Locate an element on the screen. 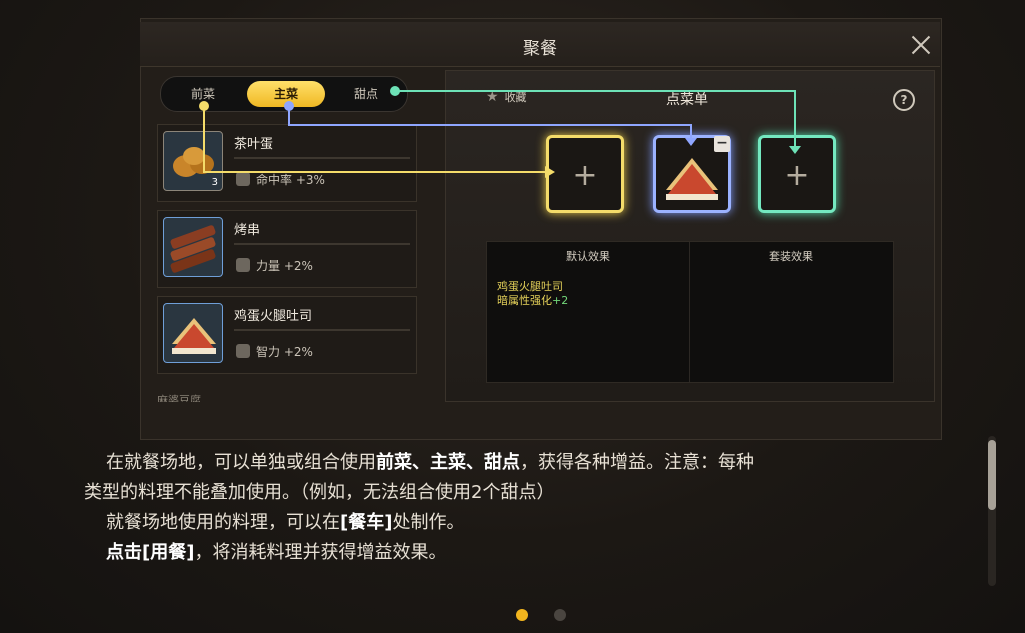 Image resolution: width=1025 pixels, height=633 pixels. scrollbar-thumb is located at coordinates (992, 475).